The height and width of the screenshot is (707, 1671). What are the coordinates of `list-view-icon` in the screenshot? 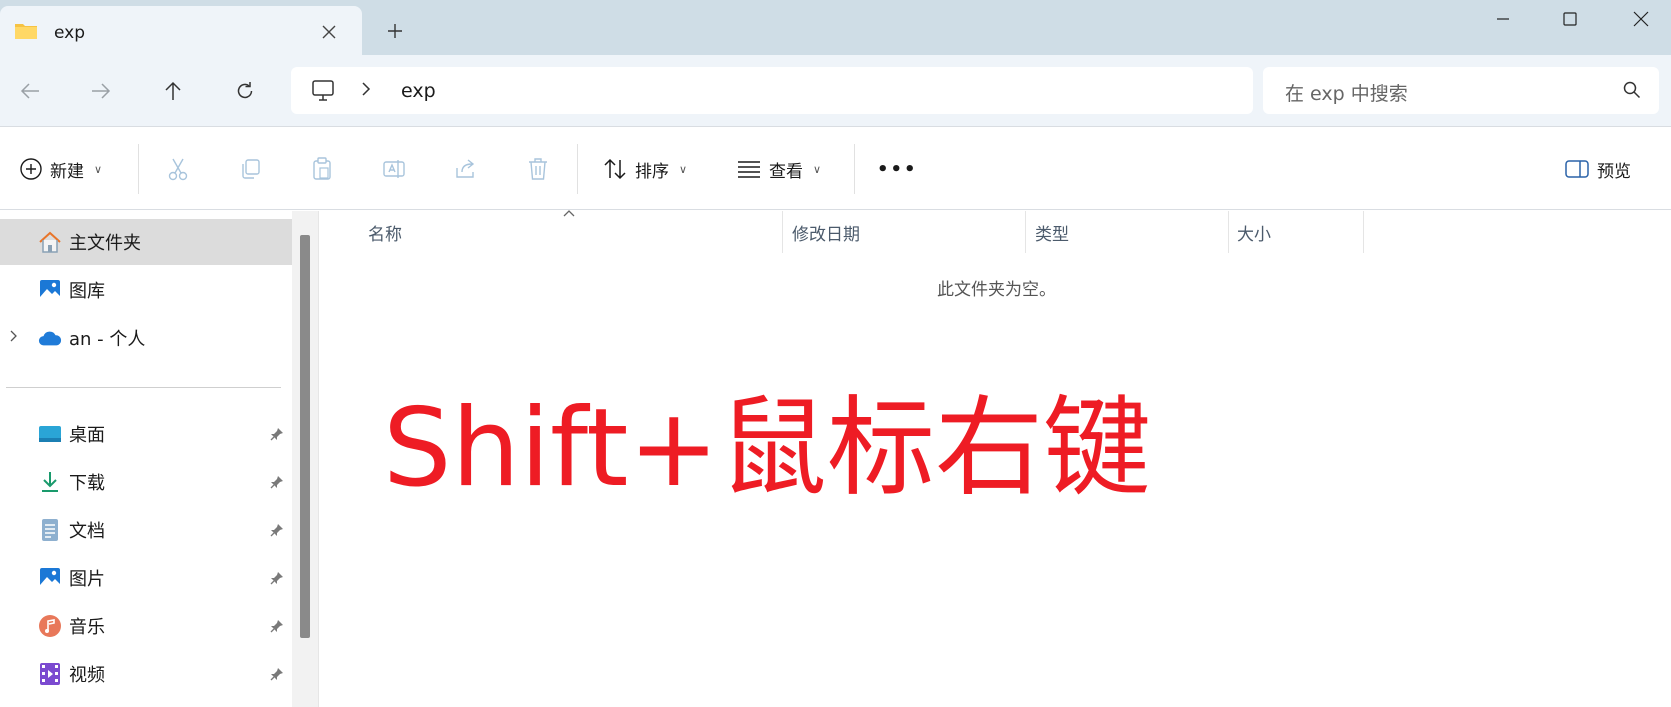 It's located at (749, 169).